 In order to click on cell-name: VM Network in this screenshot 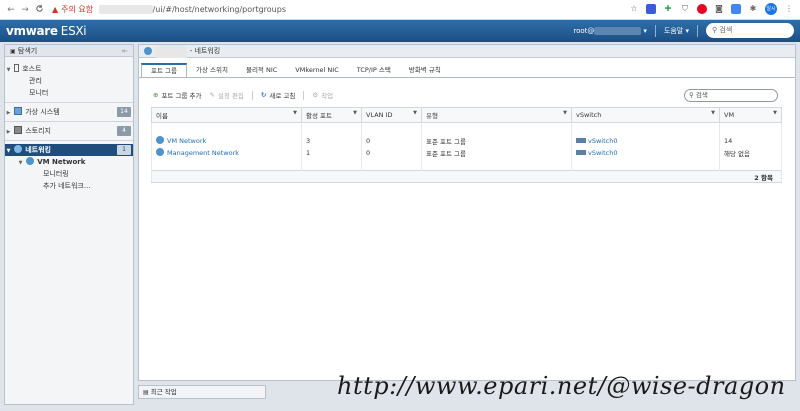, I will do `click(226, 140)`.